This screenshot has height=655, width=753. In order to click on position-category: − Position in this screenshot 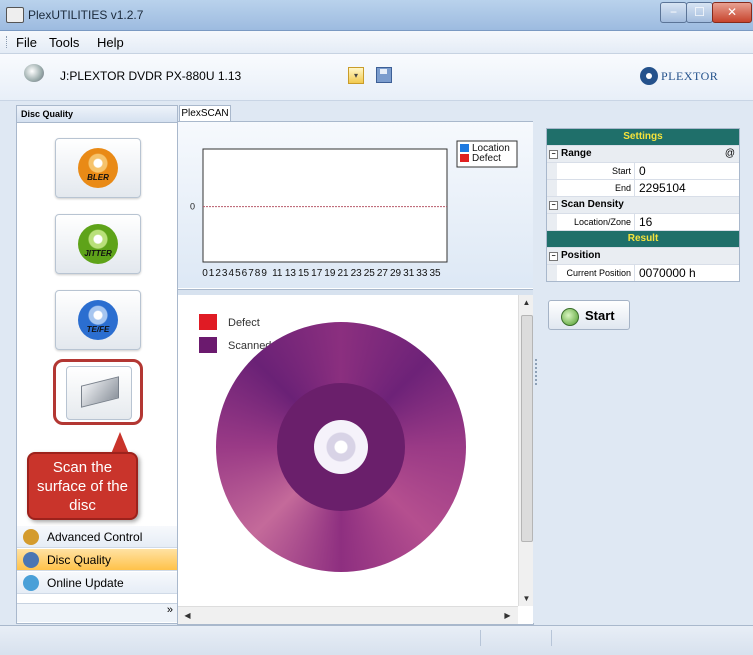, I will do `click(643, 256)`.